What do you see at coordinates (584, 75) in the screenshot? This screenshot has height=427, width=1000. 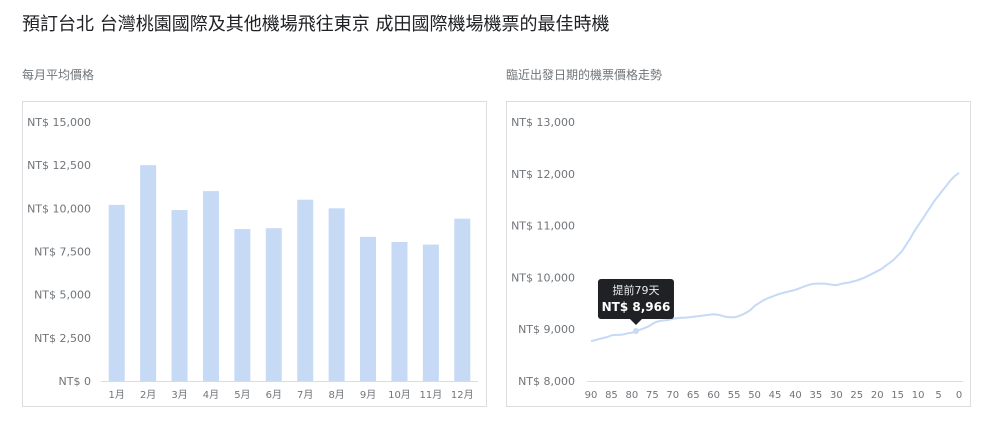 I see `trend-chart-title: 臨近出發日期的機票價格走勢` at bounding box center [584, 75].